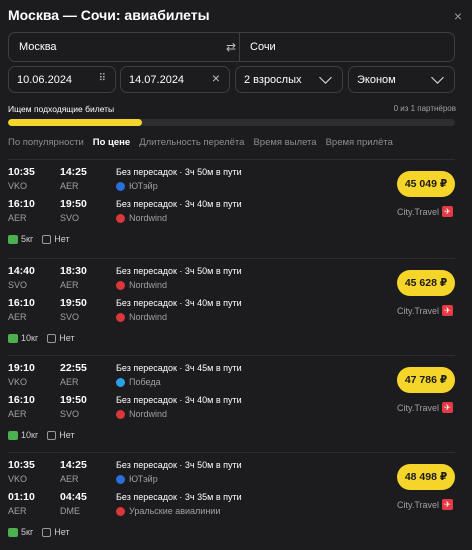  I want to click on calendar-icon: ⠿, so click(102, 78).